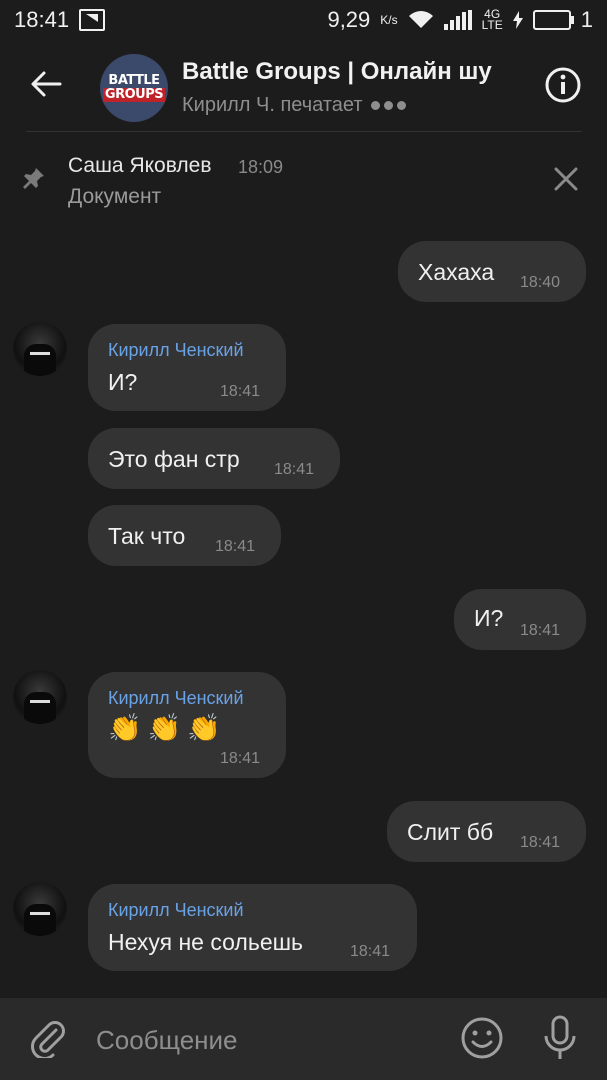 Image resolution: width=607 pixels, height=1080 pixels. Describe the element at coordinates (206, 942) in the screenshot. I see `message-text: Нехуя не сольешь` at that location.